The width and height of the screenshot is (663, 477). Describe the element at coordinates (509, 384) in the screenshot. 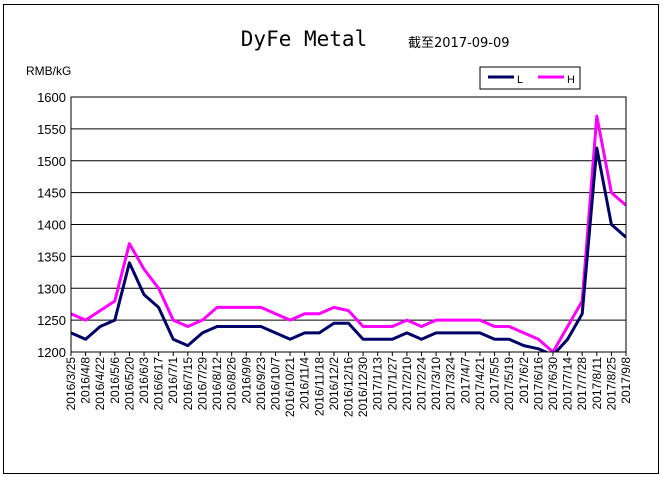

I see `x-tick-label: 2017/5/19` at that location.